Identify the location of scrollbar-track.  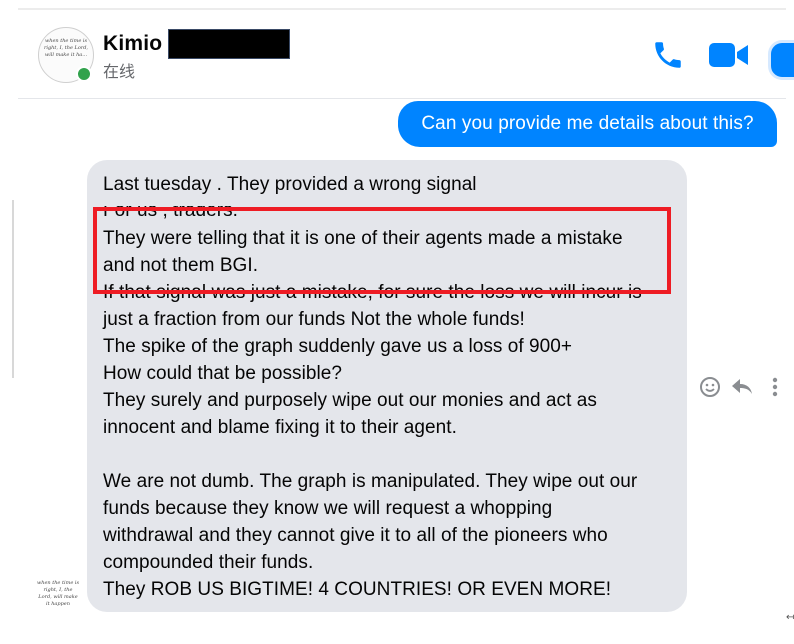
(13, 289).